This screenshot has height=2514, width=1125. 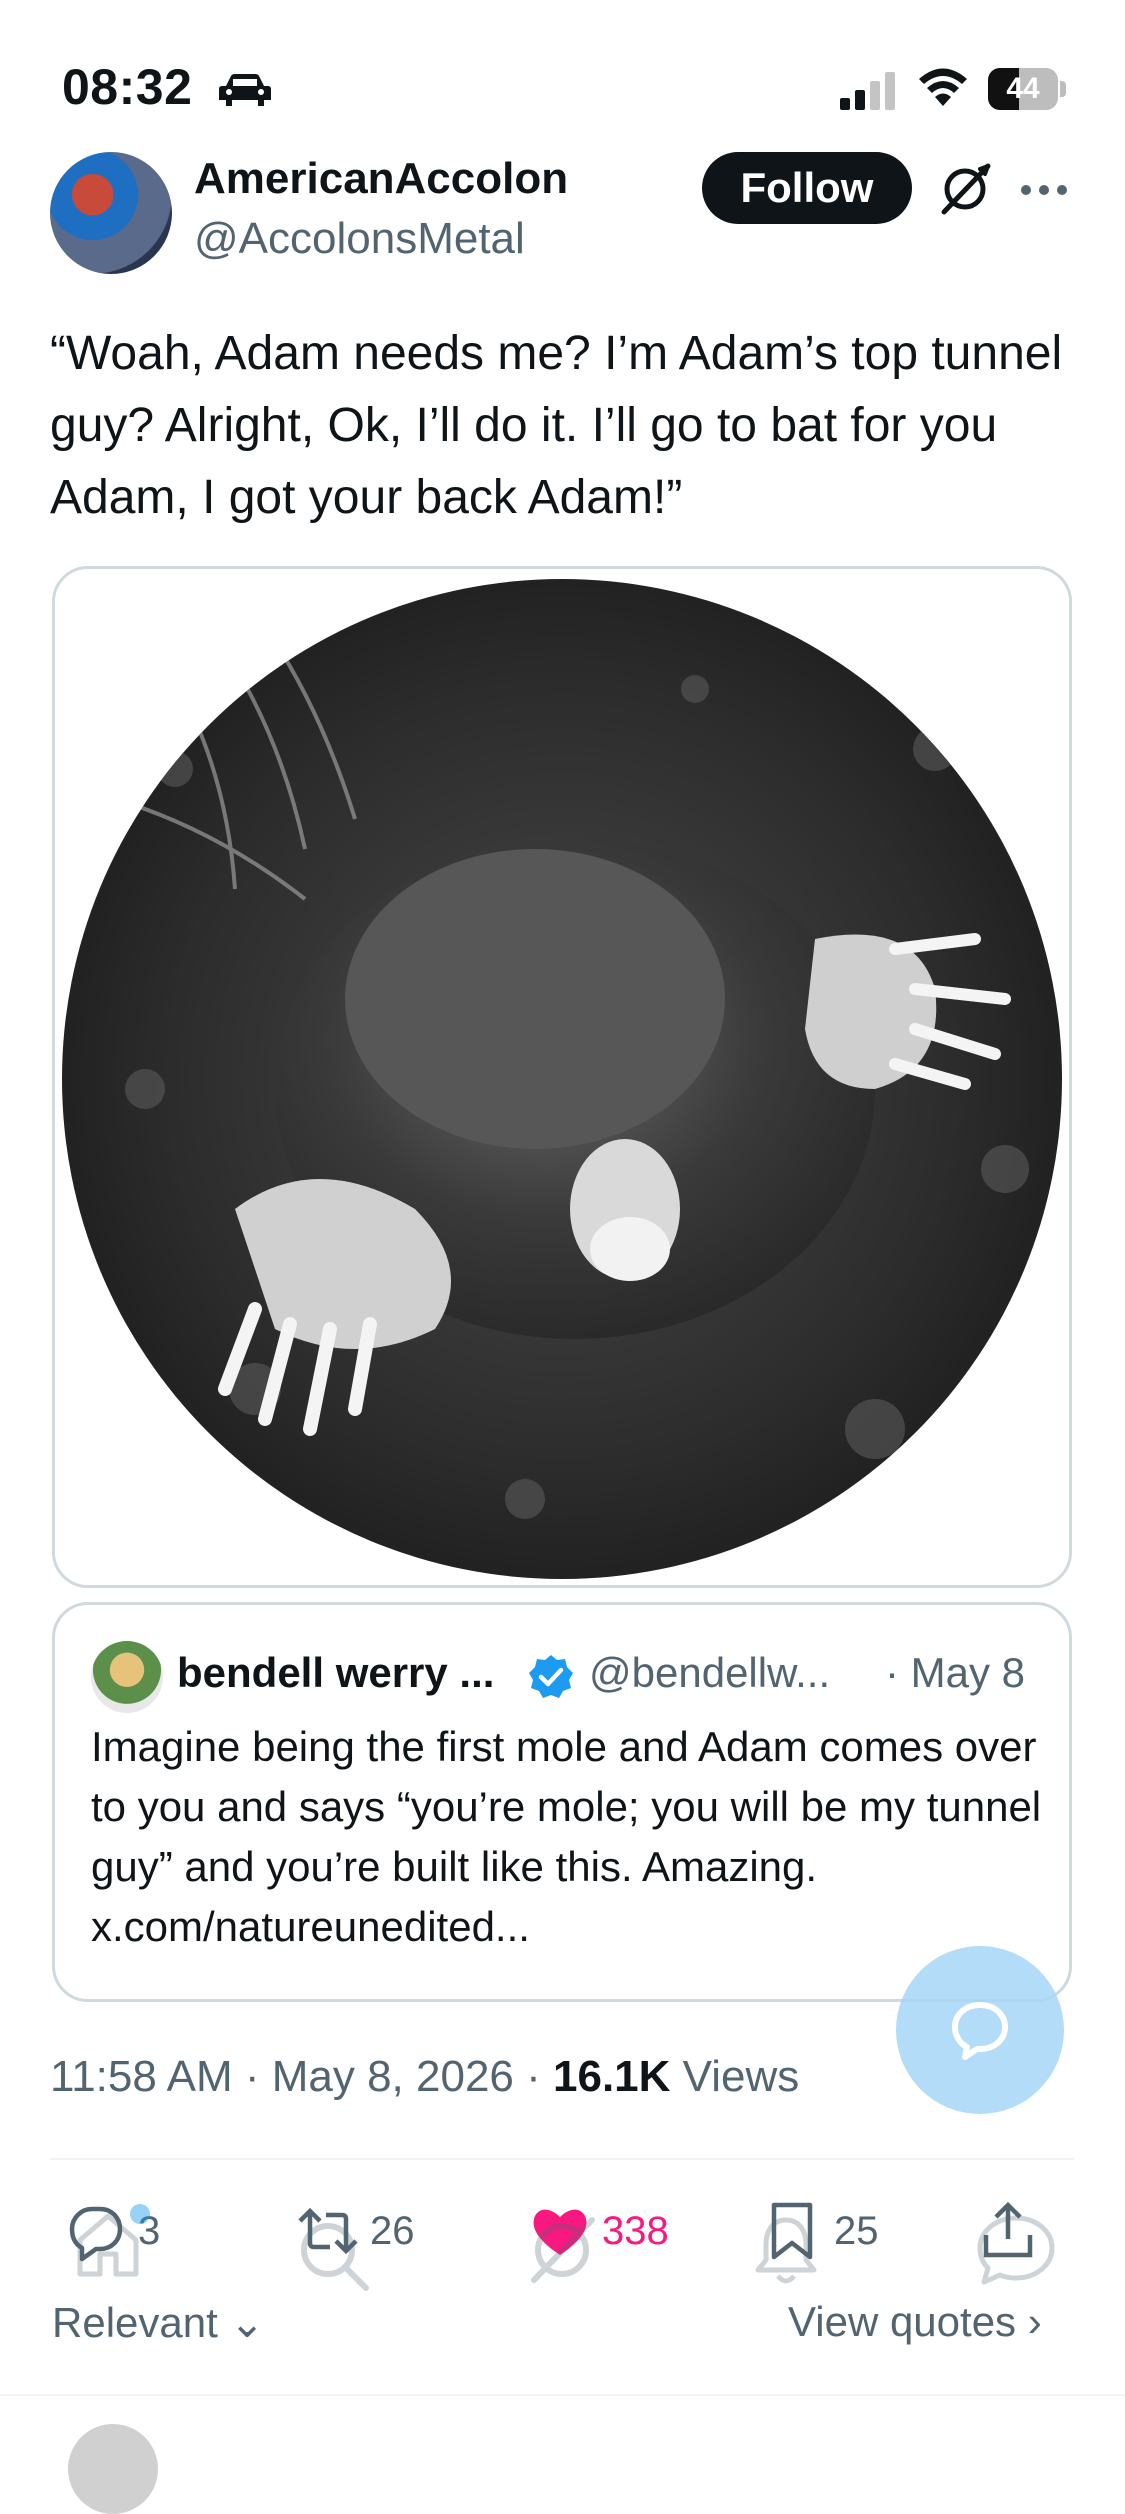 I want to click on notification-dot, so click(x=140, y=2214).